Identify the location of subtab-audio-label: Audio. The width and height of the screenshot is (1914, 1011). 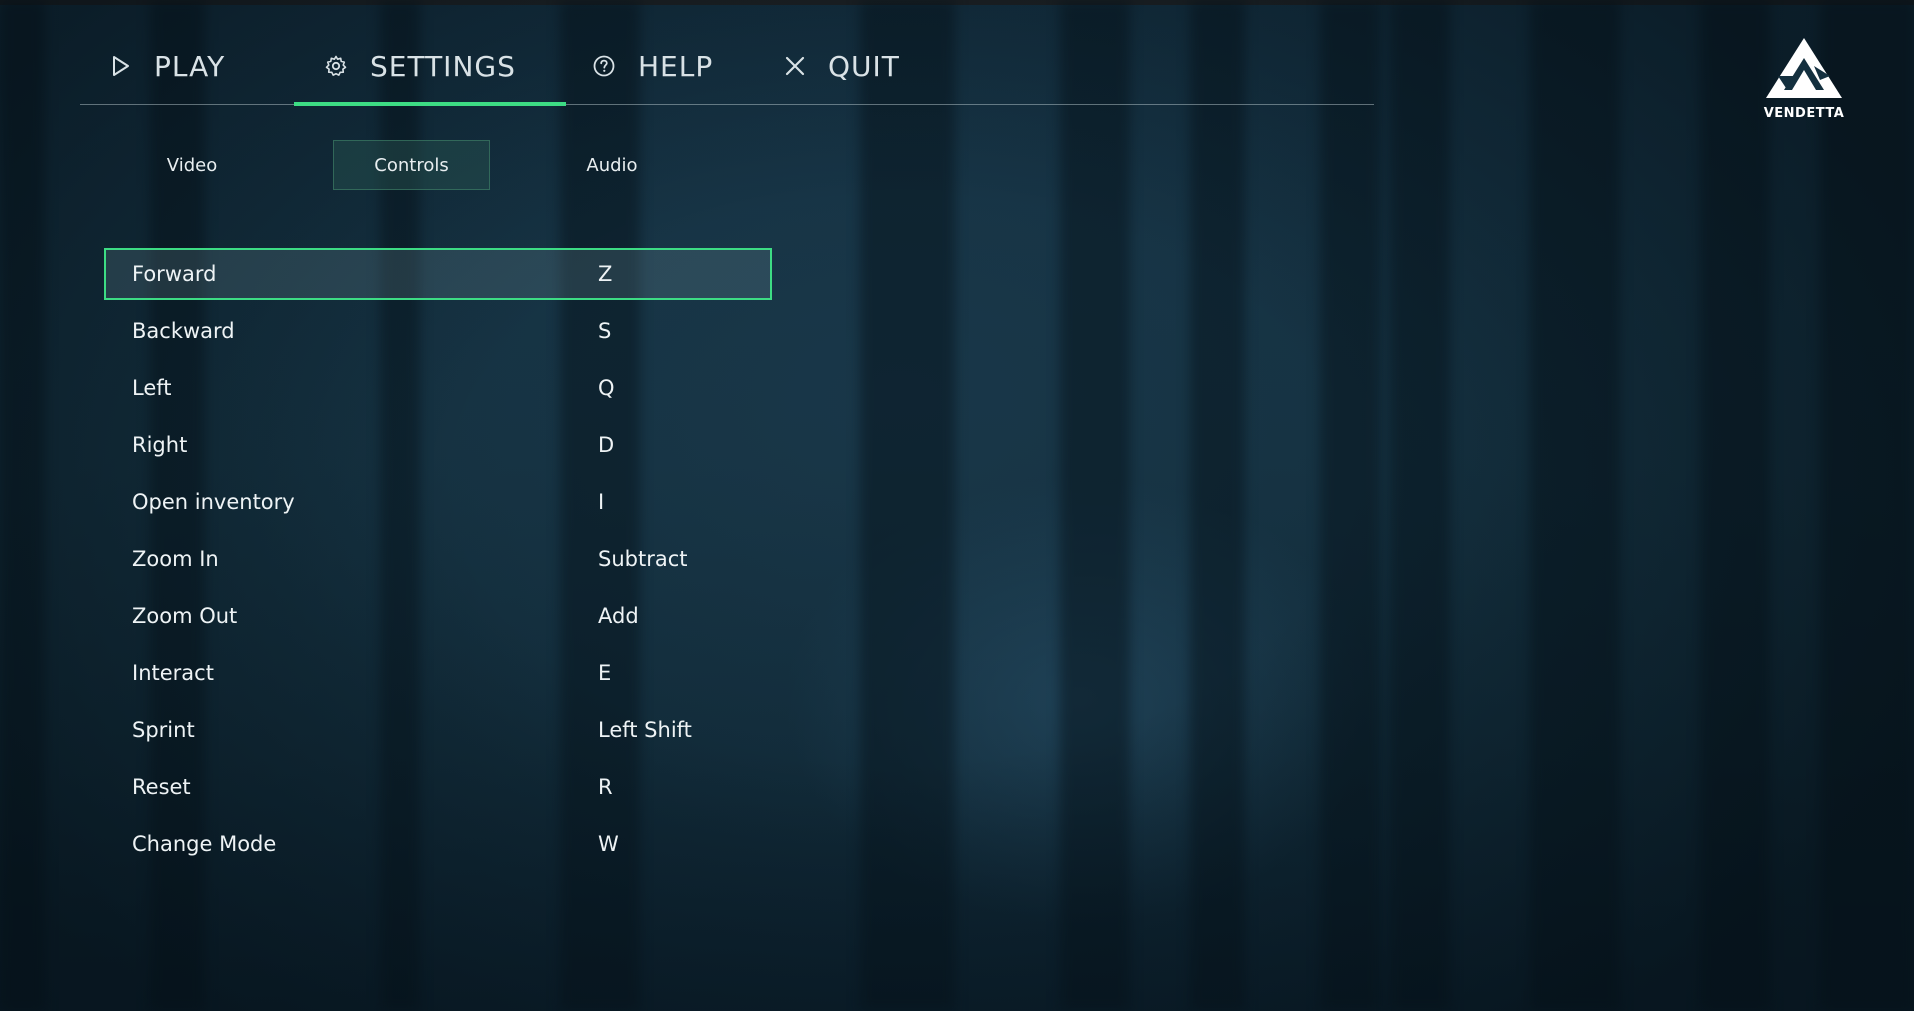
(612, 165).